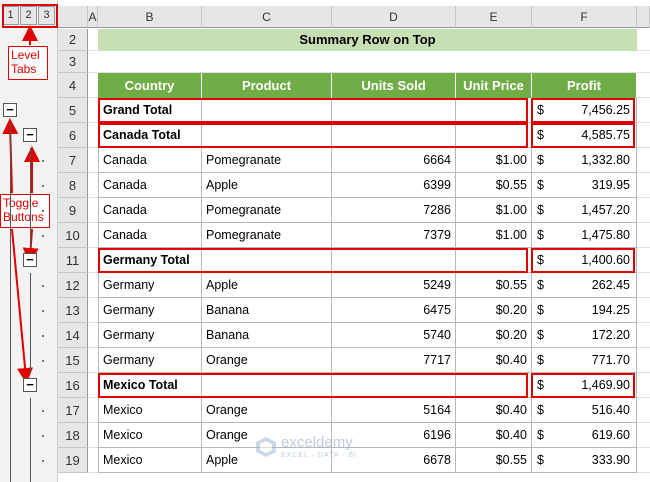 Image resolution: width=650 pixels, height=482 pixels. I want to click on cell-units-sold: 5249, so click(394, 285).